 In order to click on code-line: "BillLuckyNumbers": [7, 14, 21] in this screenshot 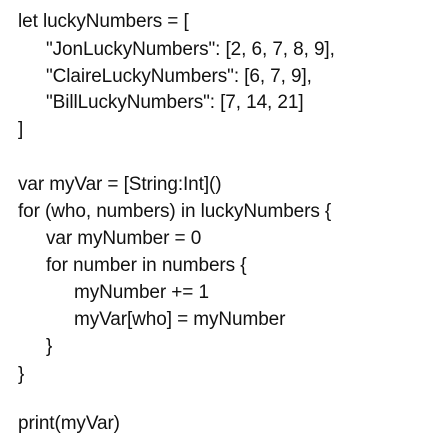, I will do `click(175, 102)`.